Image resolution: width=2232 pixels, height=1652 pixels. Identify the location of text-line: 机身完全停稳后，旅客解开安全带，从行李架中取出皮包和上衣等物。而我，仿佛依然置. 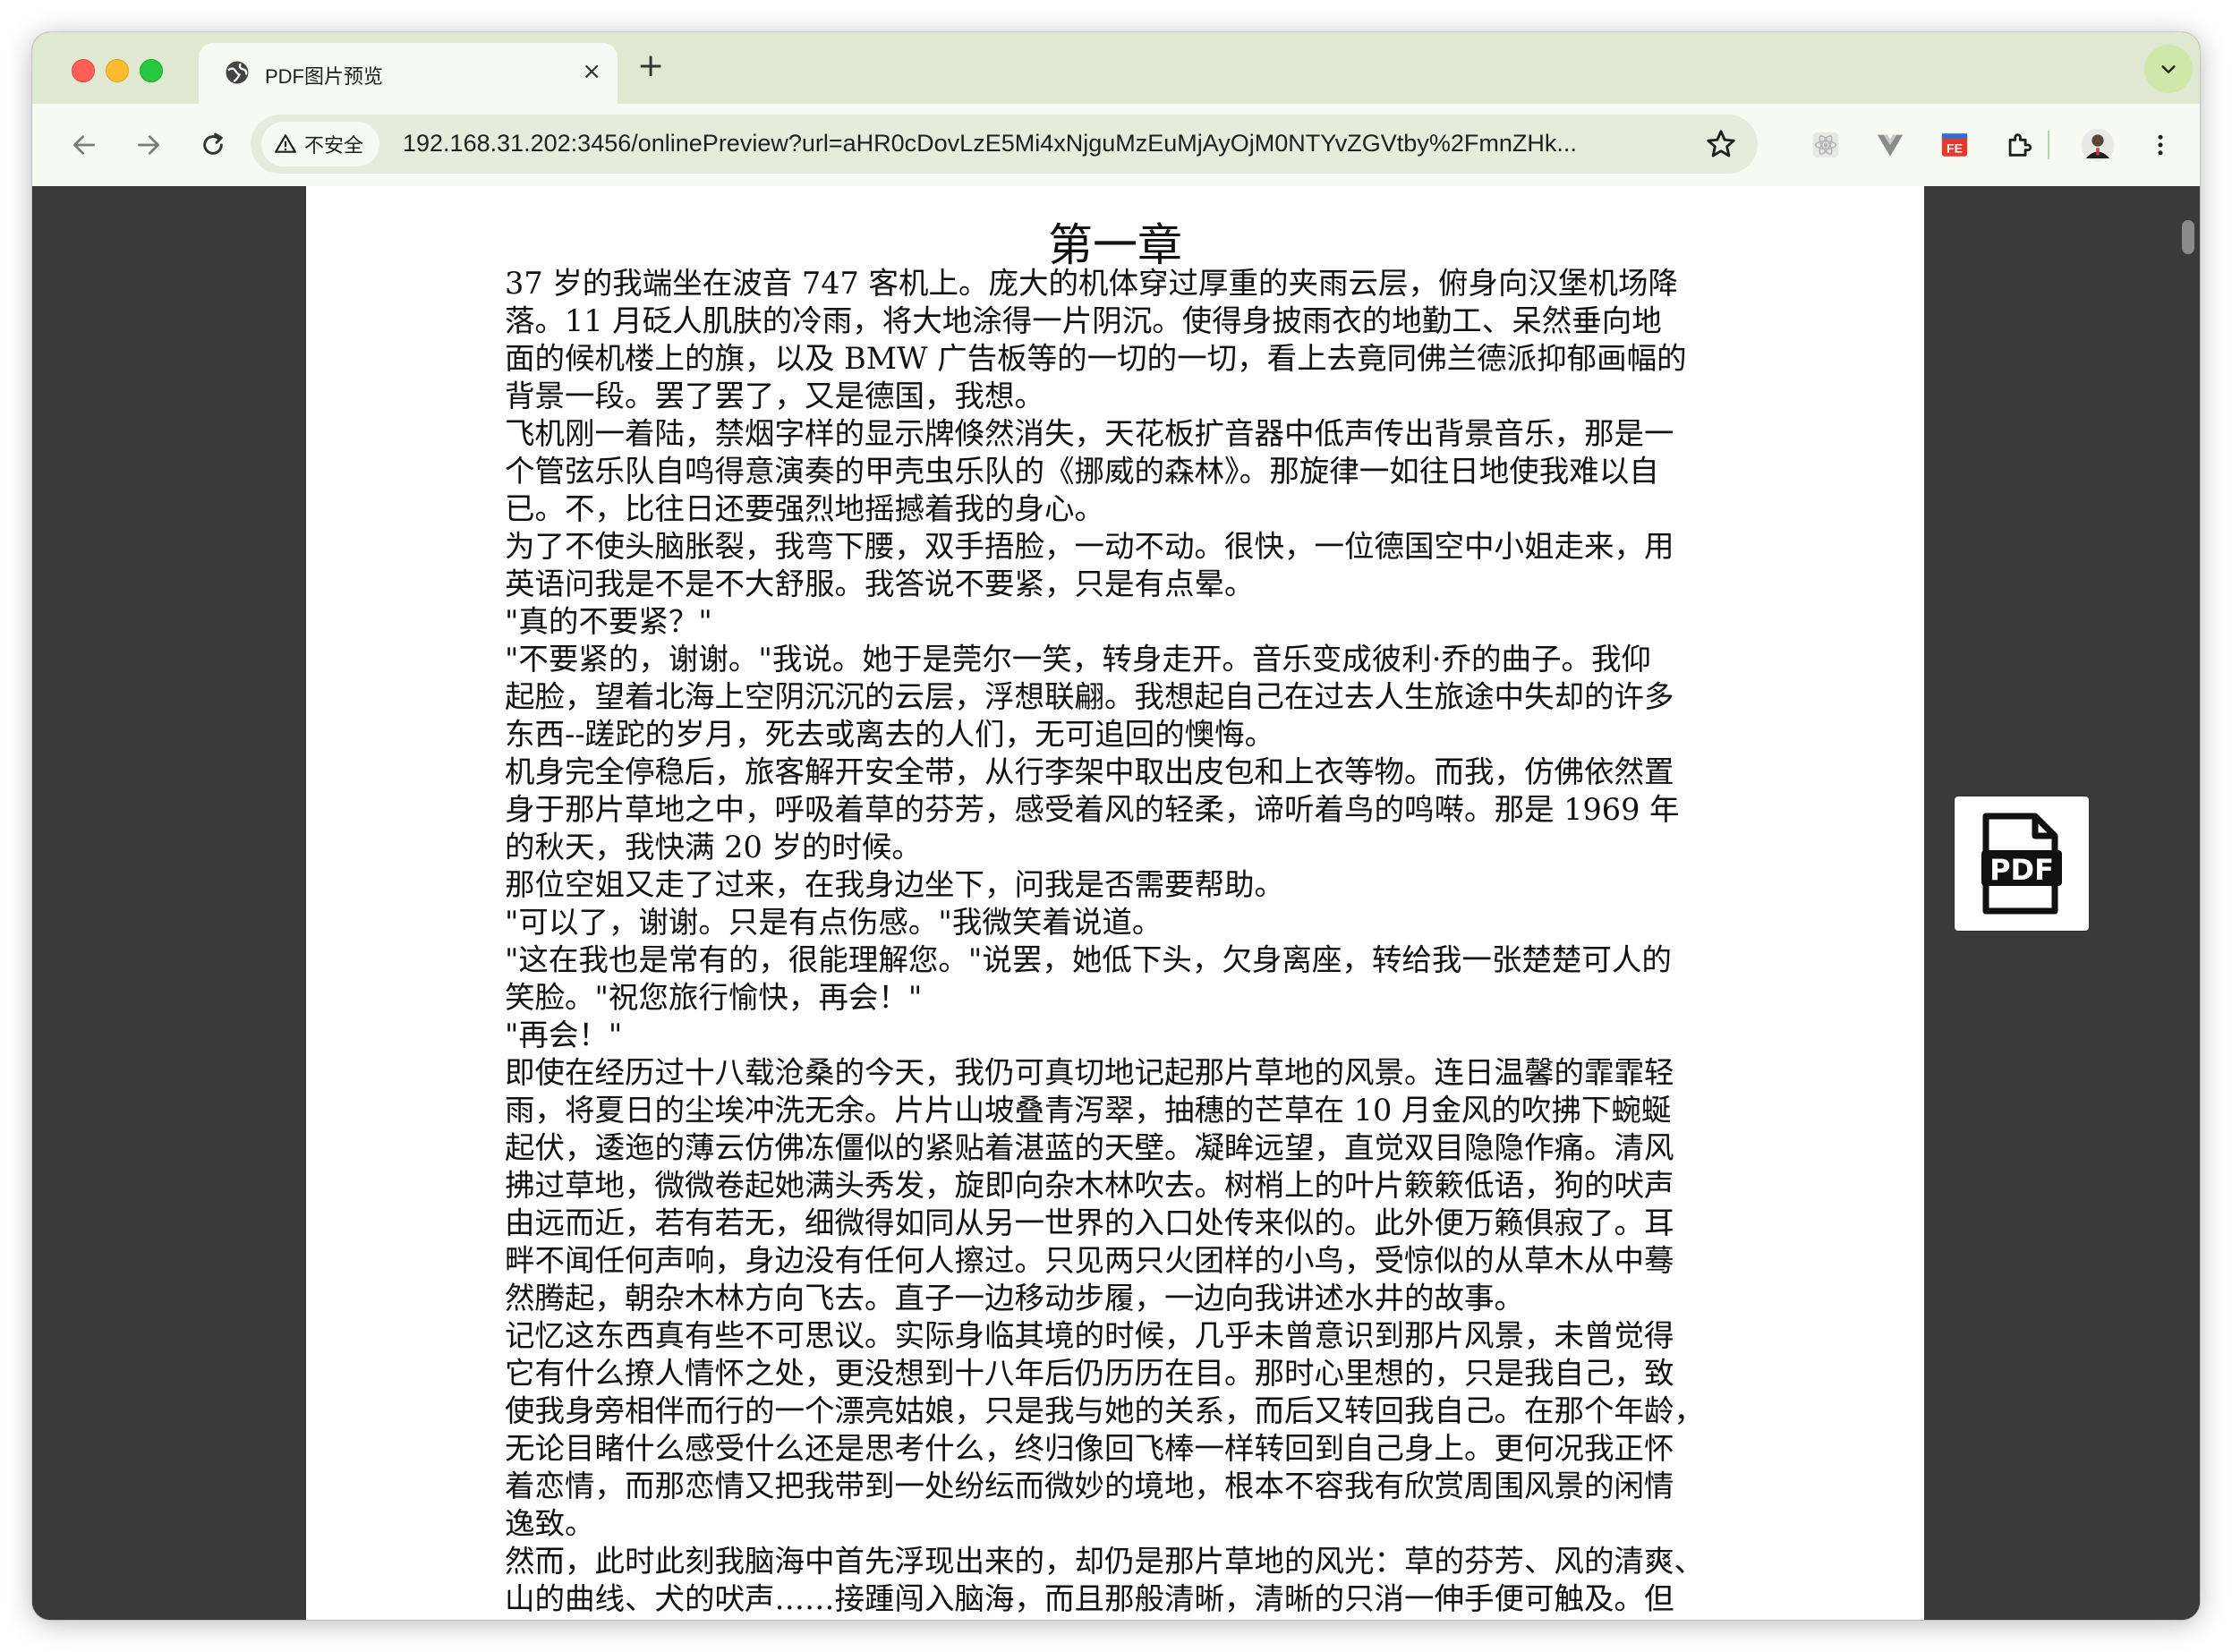
(1089, 771).